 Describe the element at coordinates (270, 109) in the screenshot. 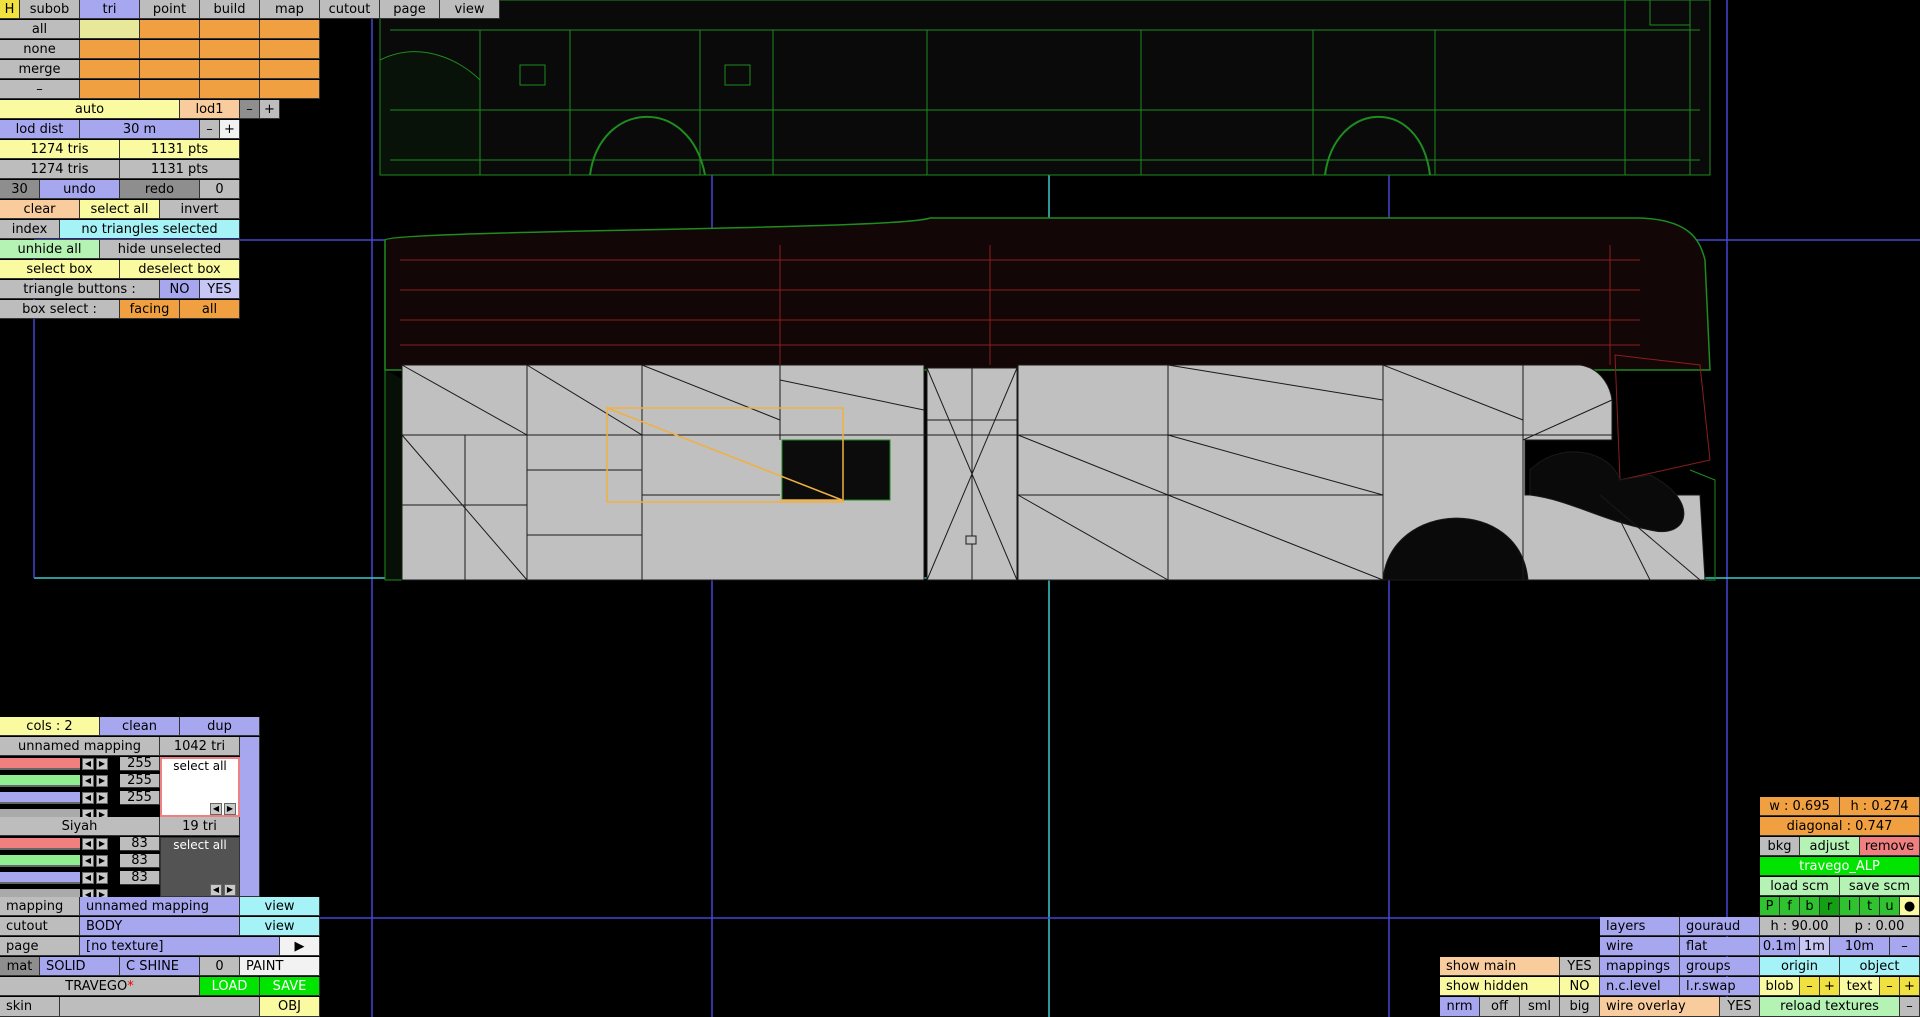

I see `lod-plus-button: +` at that location.